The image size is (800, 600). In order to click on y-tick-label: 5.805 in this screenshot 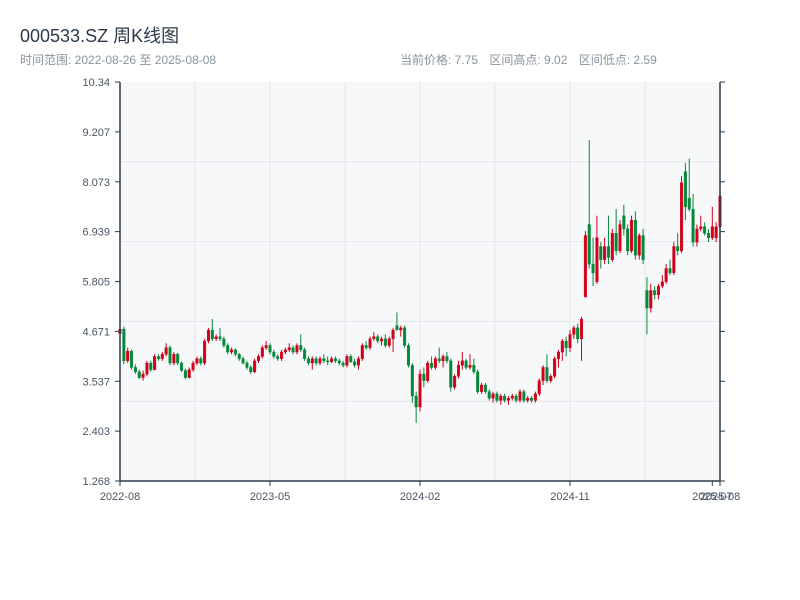, I will do `click(96, 283)`.